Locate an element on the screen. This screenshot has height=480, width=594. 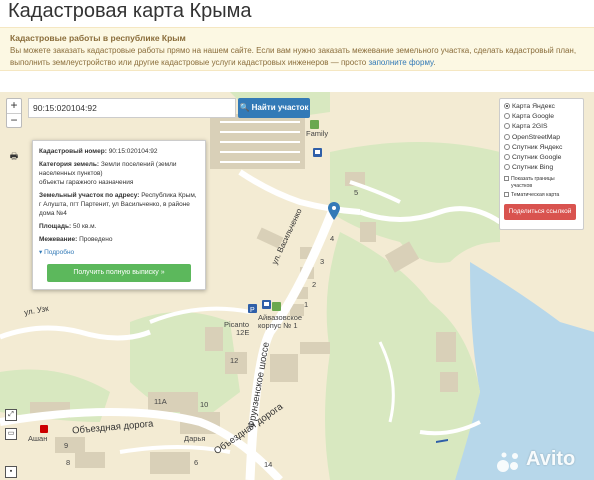
location-marker-icon is located at coordinates (334, 211).